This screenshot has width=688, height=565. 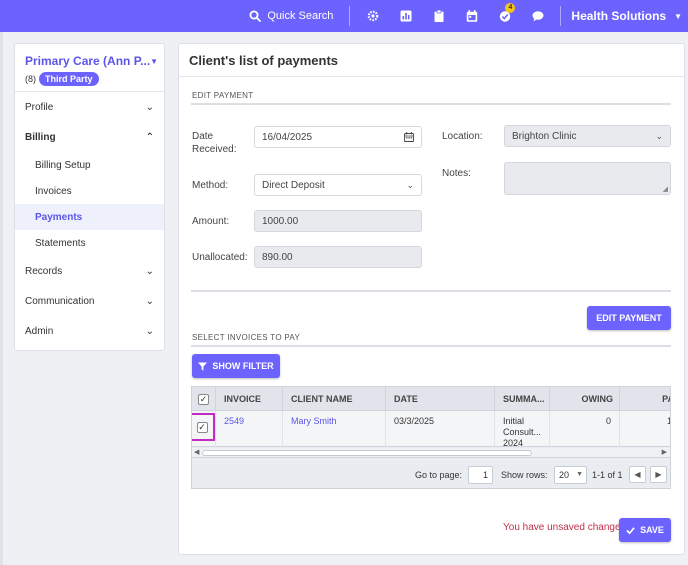 What do you see at coordinates (480, 474) in the screenshot?
I see `page-number-input: 1` at bounding box center [480, 474].